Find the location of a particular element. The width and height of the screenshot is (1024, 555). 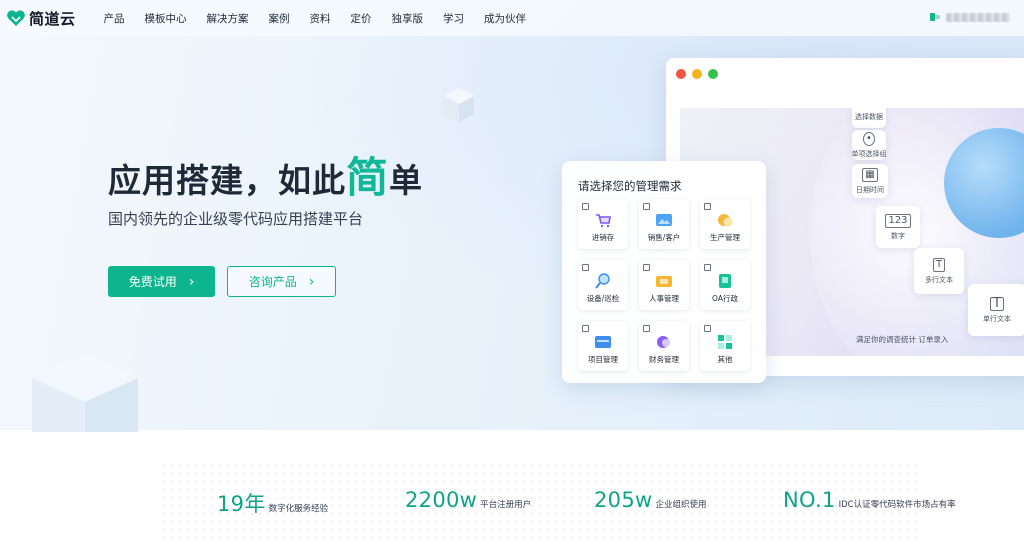

widget-multiline-text: T 多行文本 is located at coordinates (939, 271).